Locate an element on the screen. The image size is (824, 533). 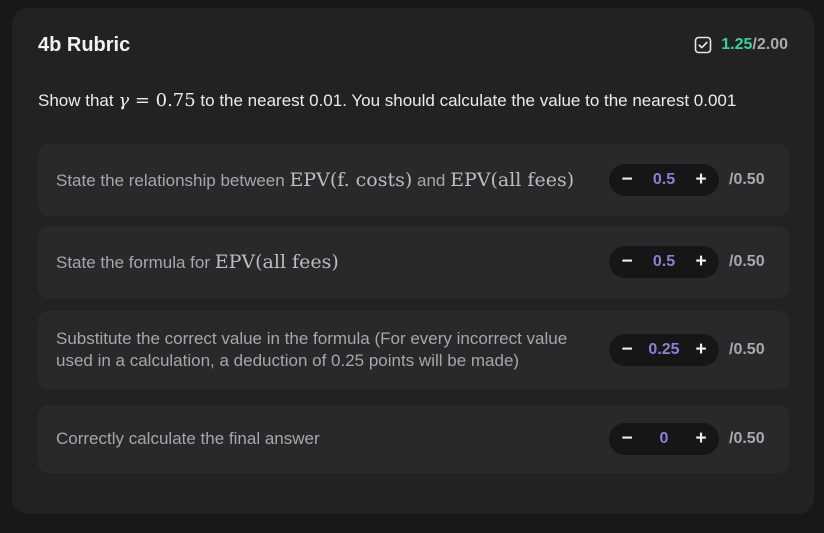
criterion-score-value: 0.25 is located at coordinates (664, 349).